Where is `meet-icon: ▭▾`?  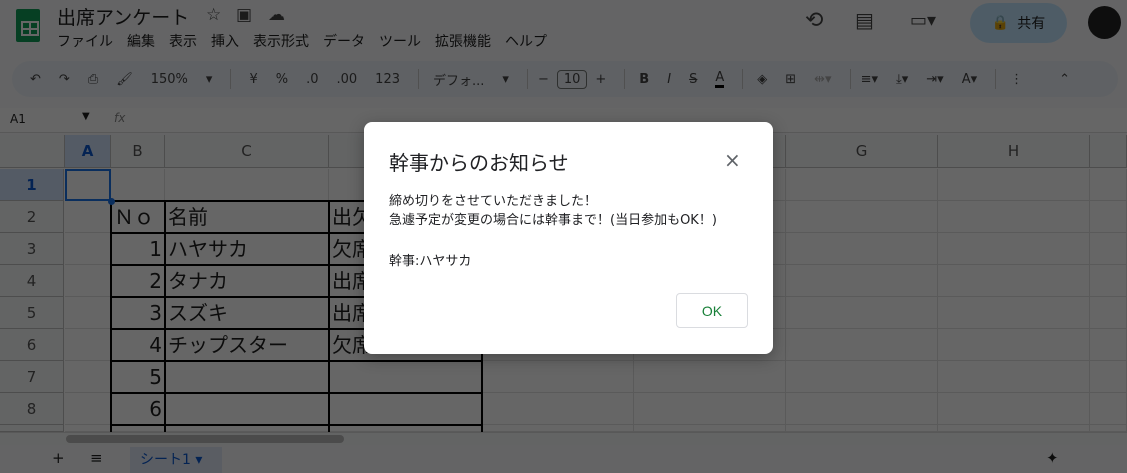
meet-icon: ▭▾ is located at coordinates (923, 20).